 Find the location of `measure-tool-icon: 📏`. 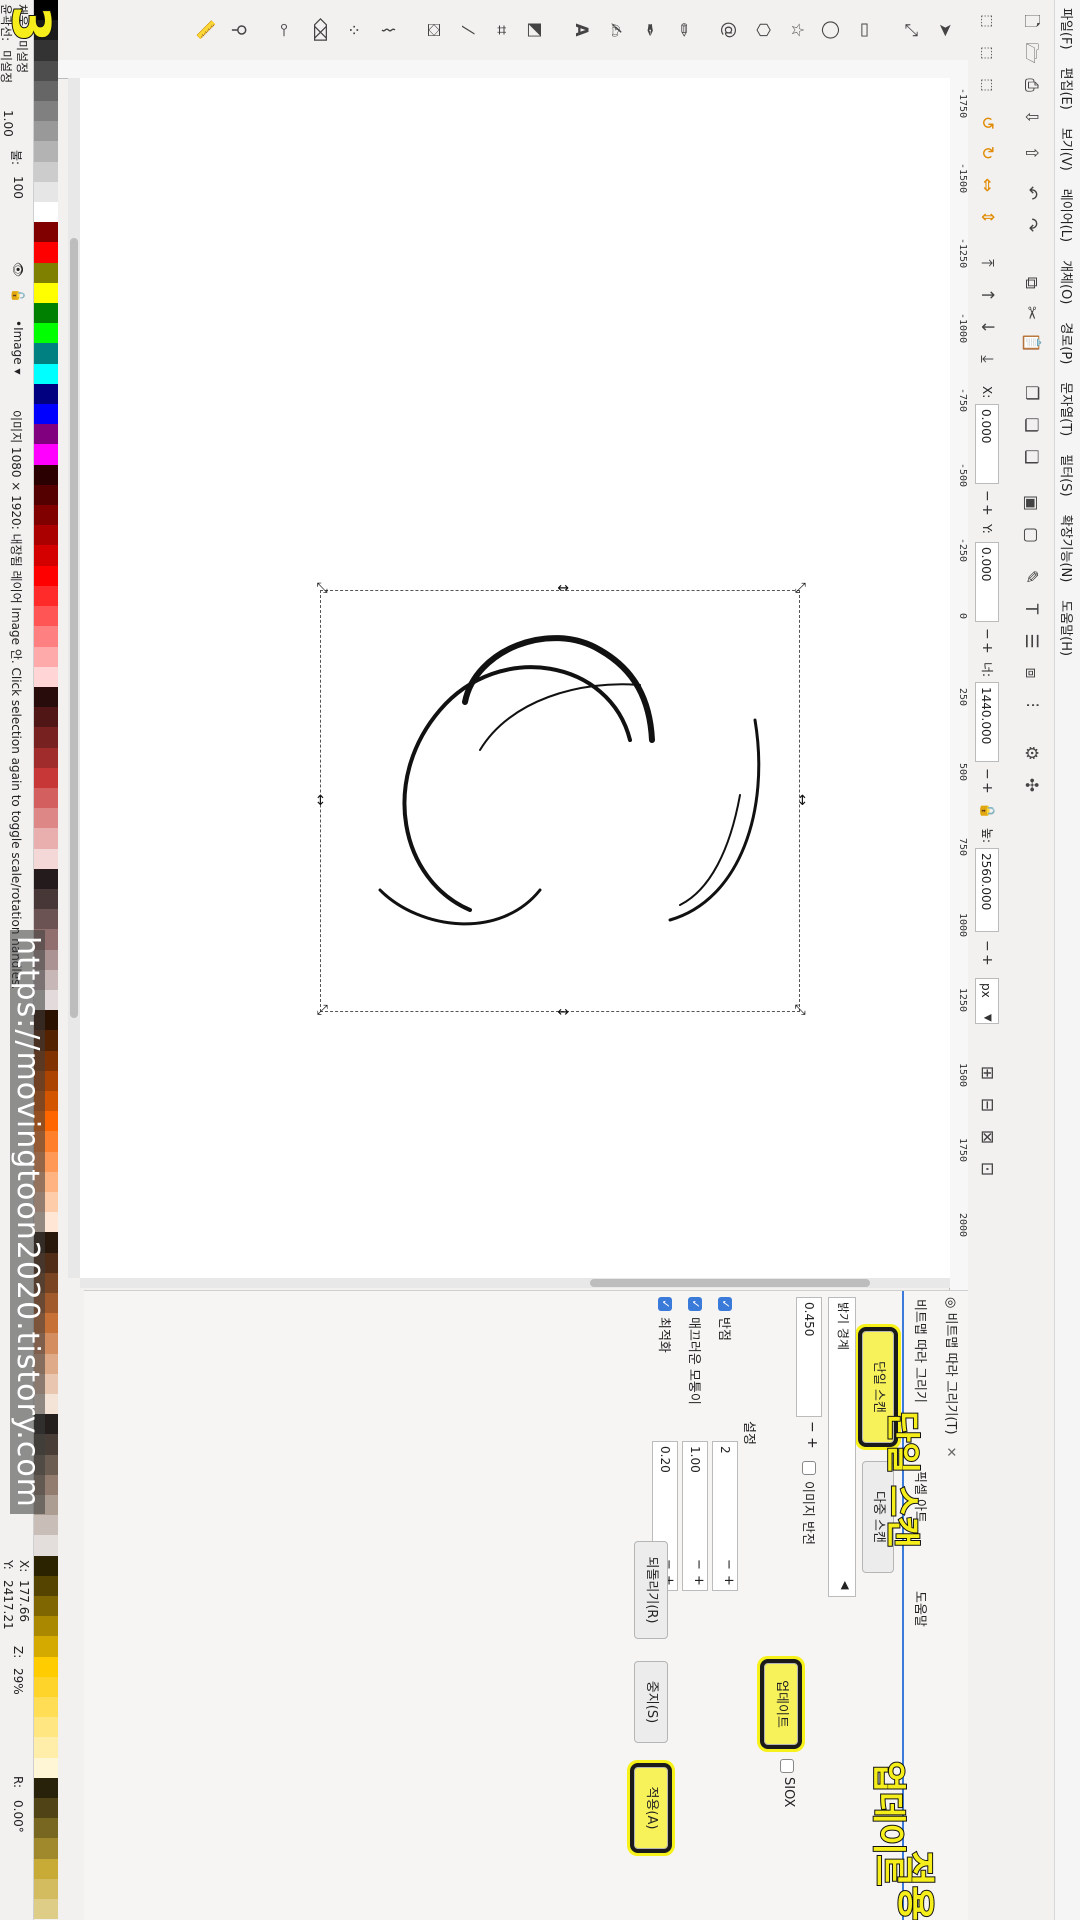

measure-tool-icon: 📏 is located at coordinates (205, 30).